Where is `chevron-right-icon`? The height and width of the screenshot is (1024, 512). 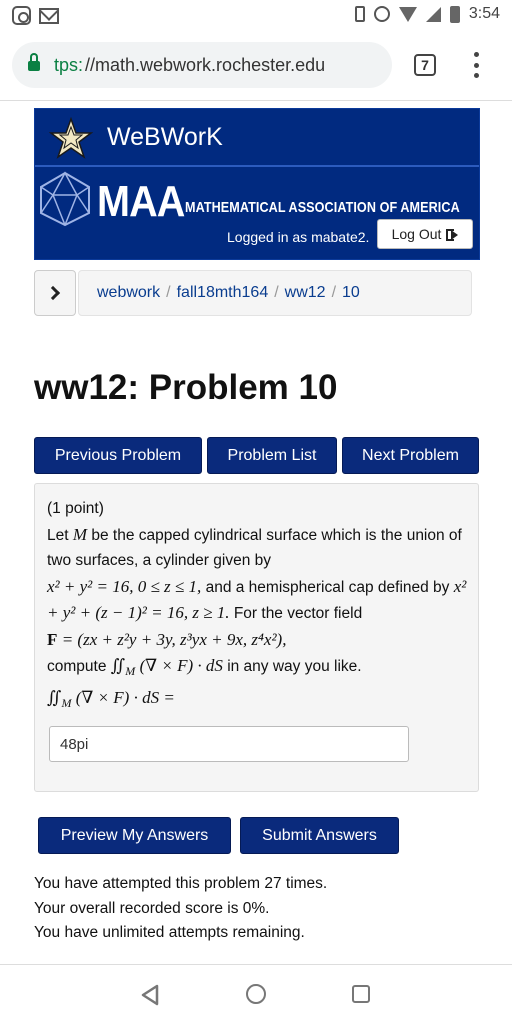 chevron-right-icon is located at coordinates (53, 293).